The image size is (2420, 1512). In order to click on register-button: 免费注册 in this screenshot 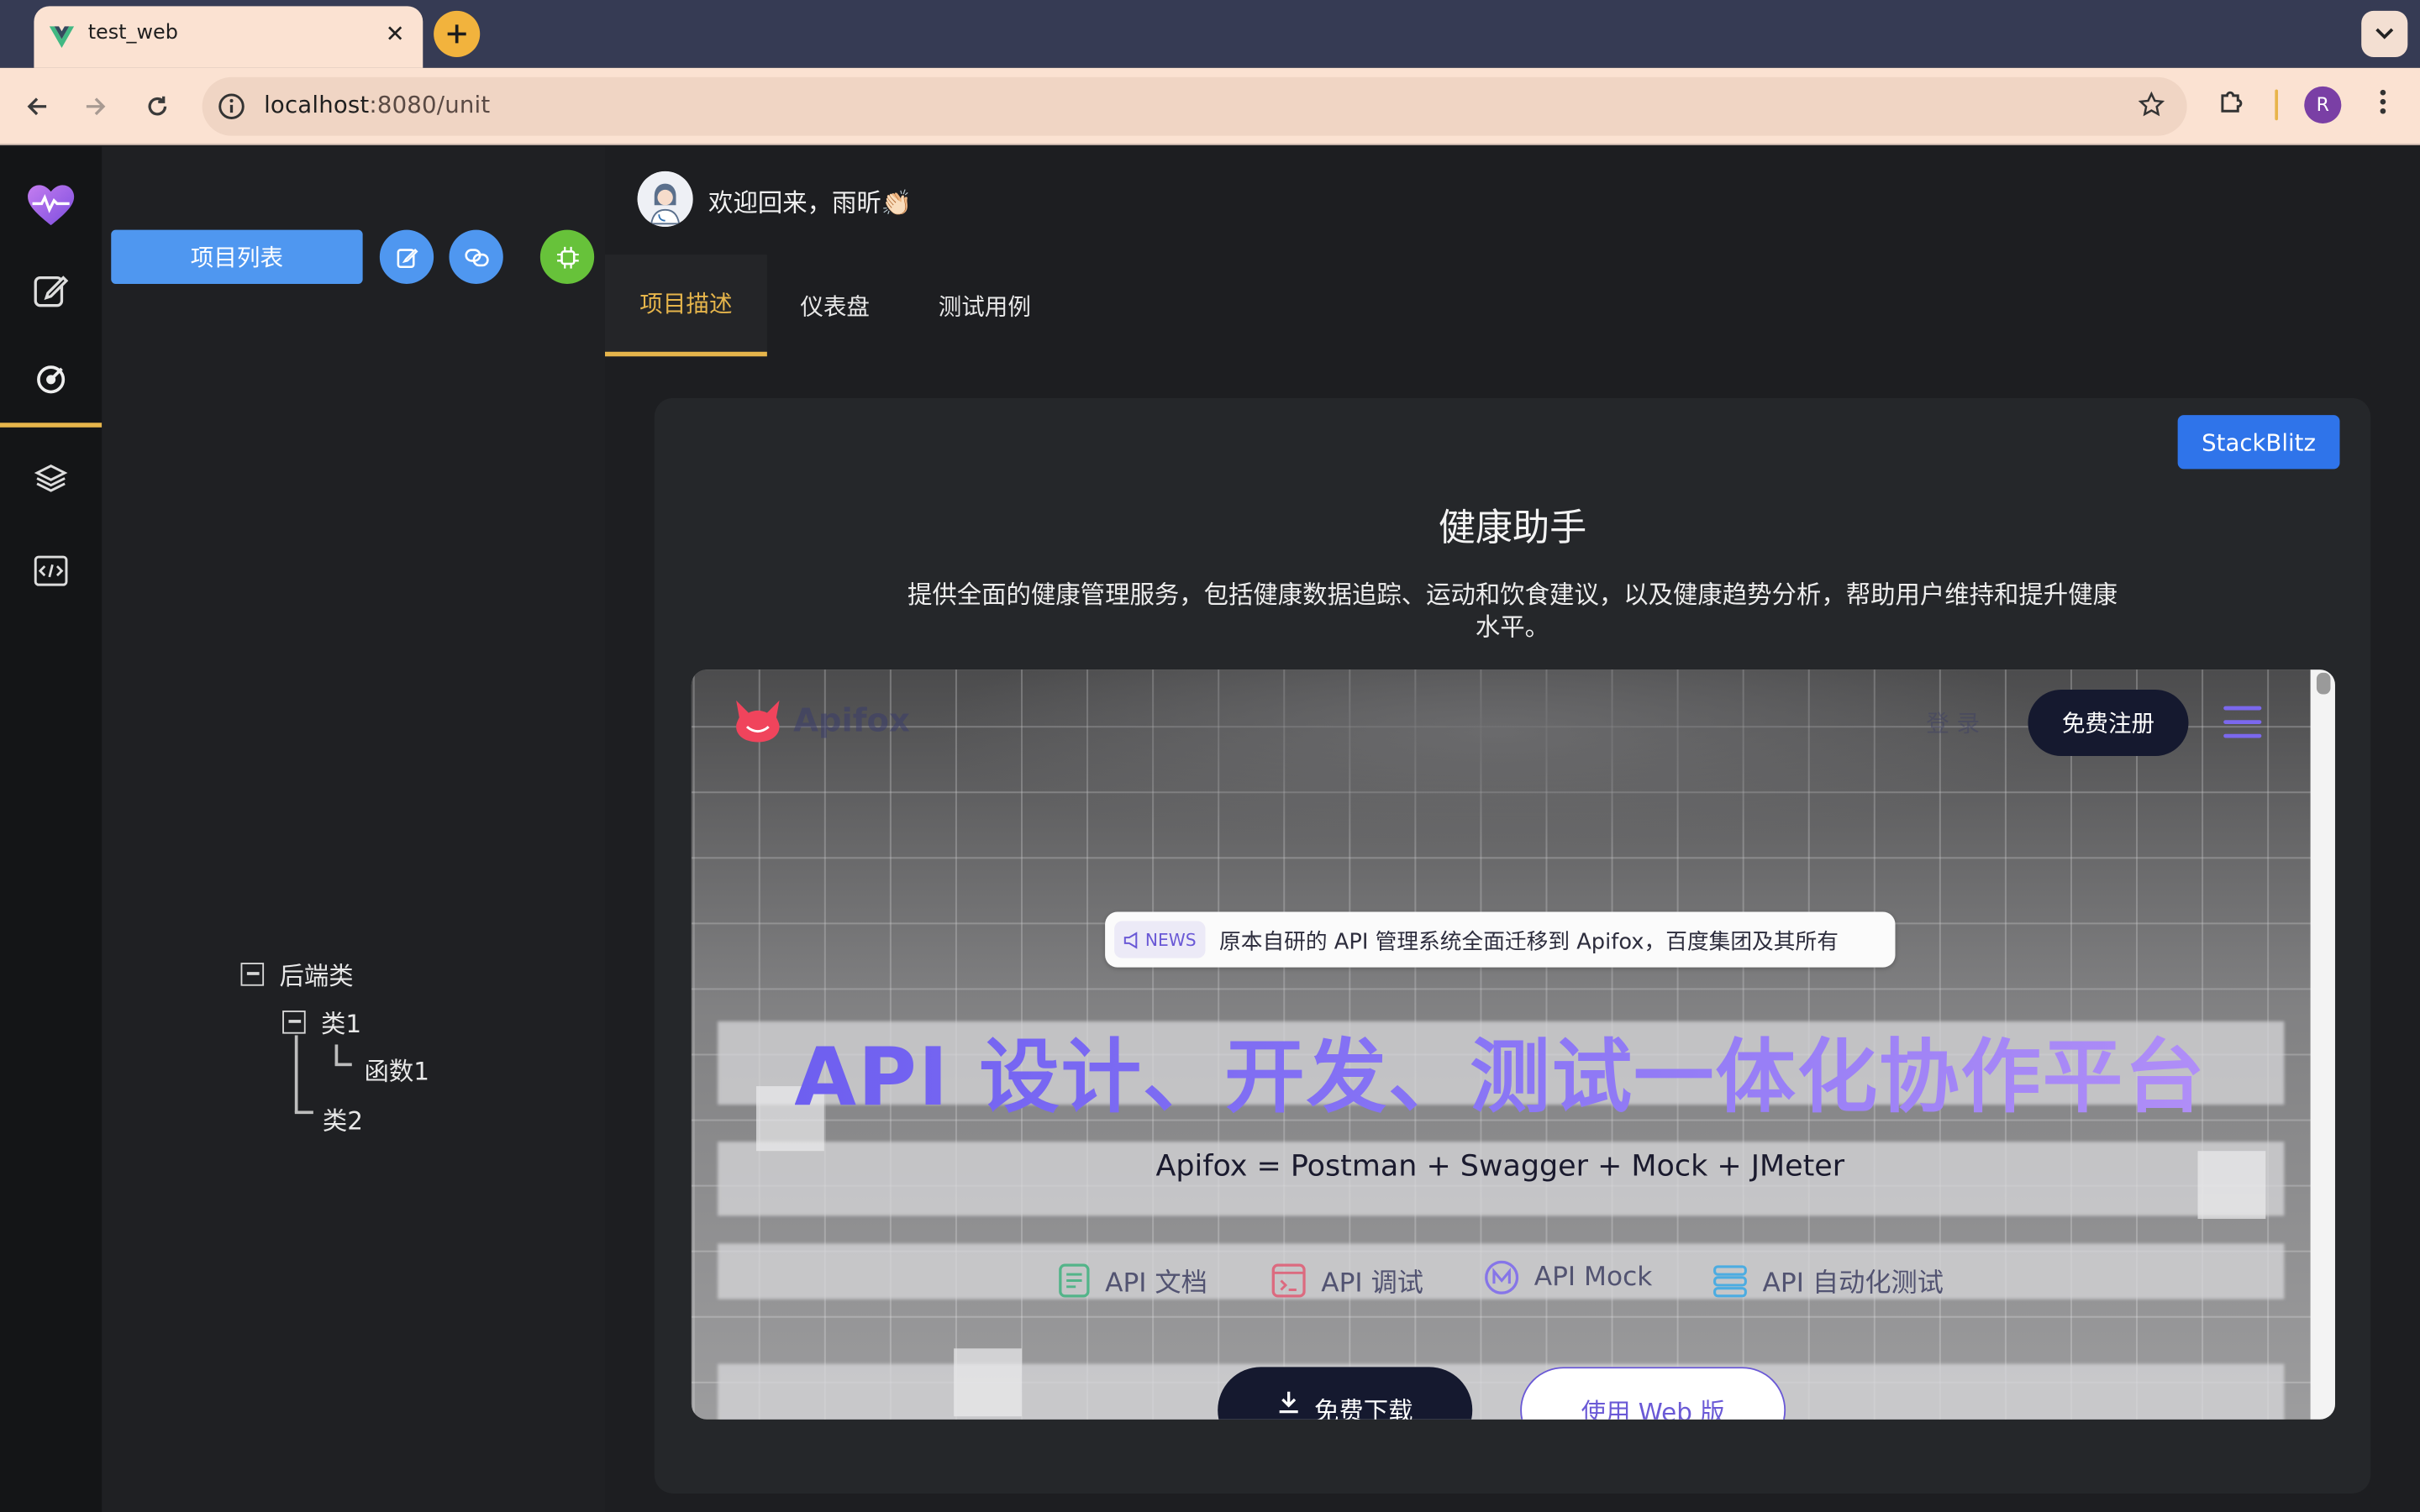, I will do `click(2108, 723)`.